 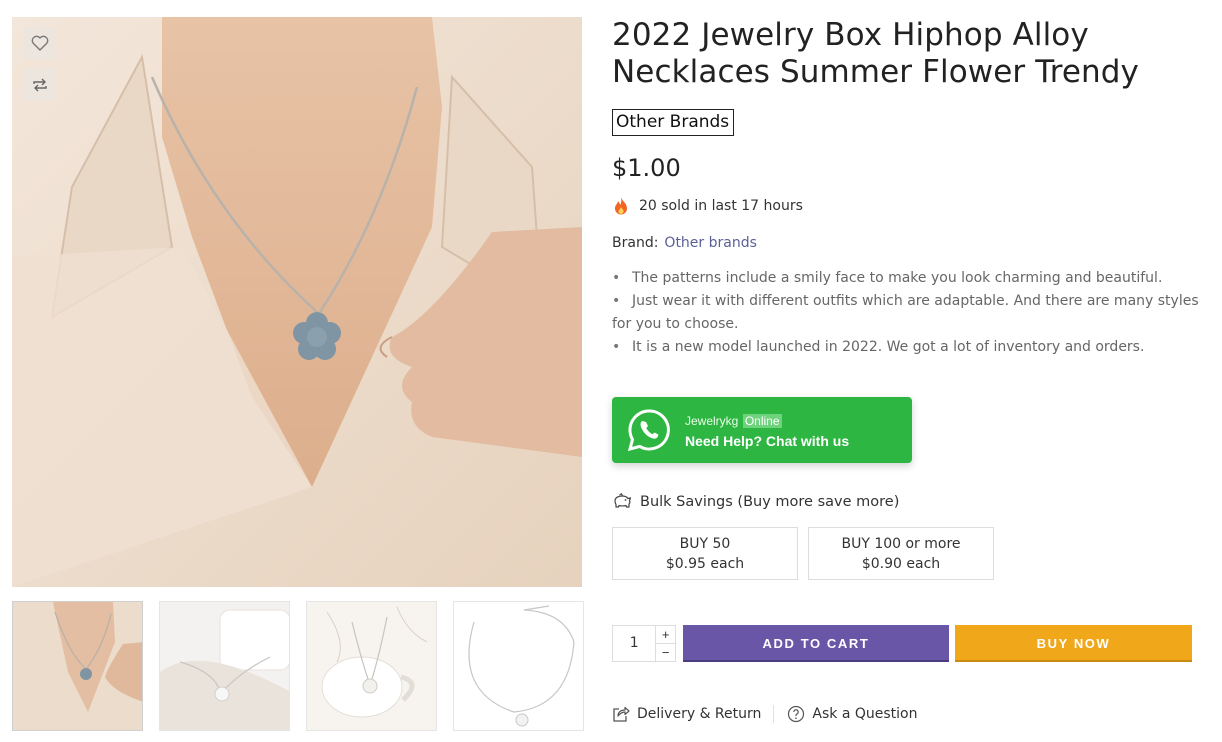 I want to click on compare-arrows-icon, so click(x=40, y=85).